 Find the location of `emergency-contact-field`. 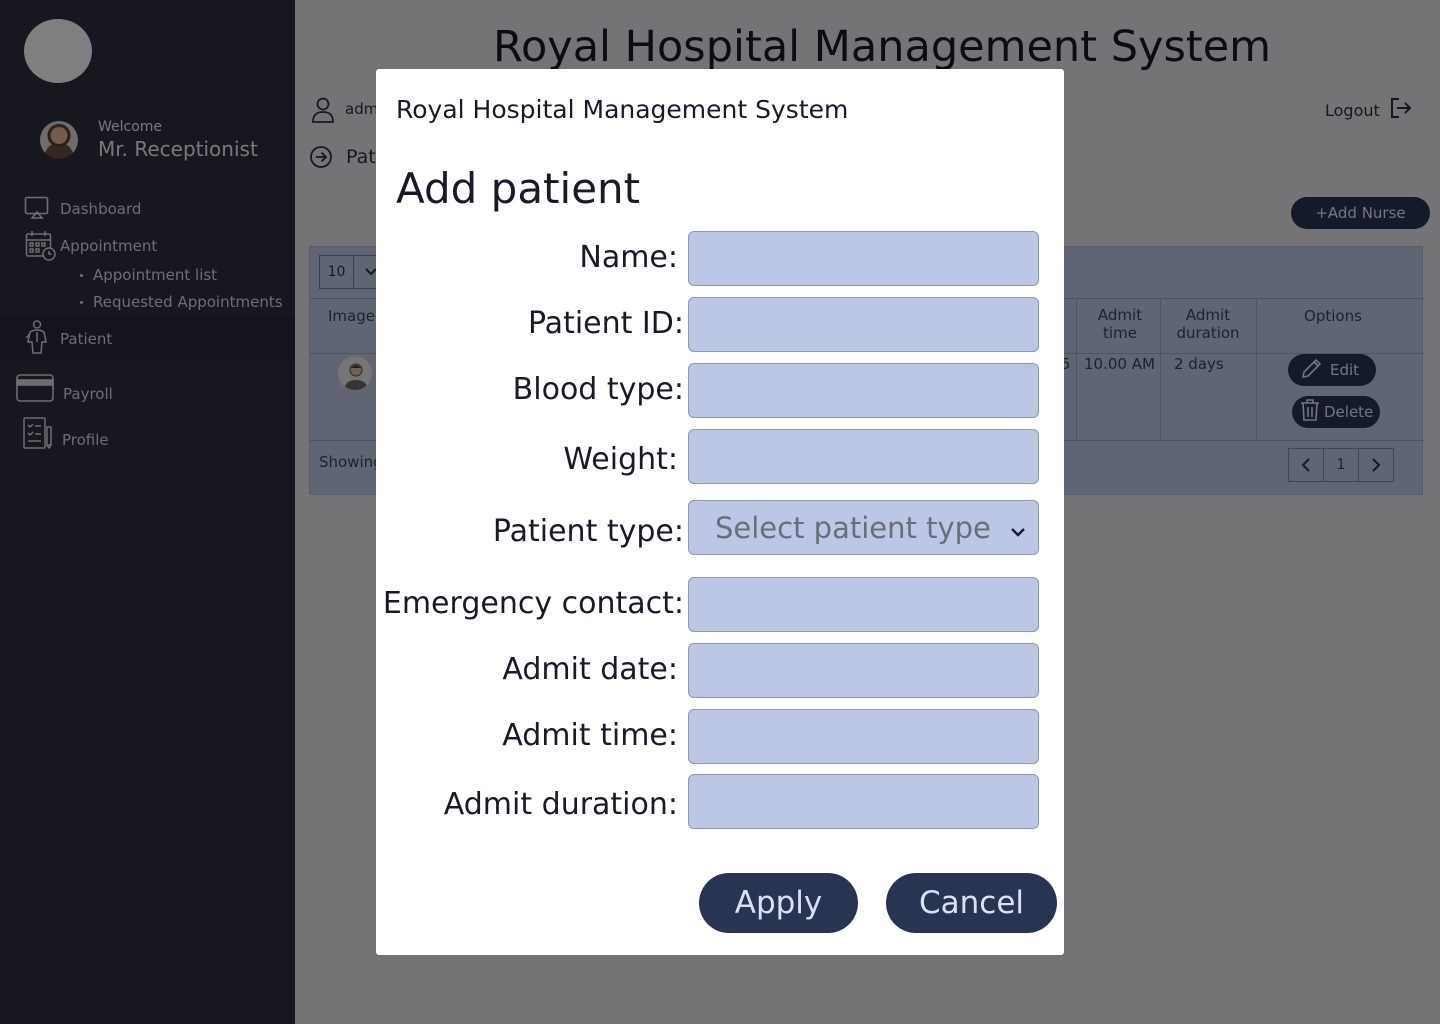

emergency-contact-field is located at coordinates (863, 604).